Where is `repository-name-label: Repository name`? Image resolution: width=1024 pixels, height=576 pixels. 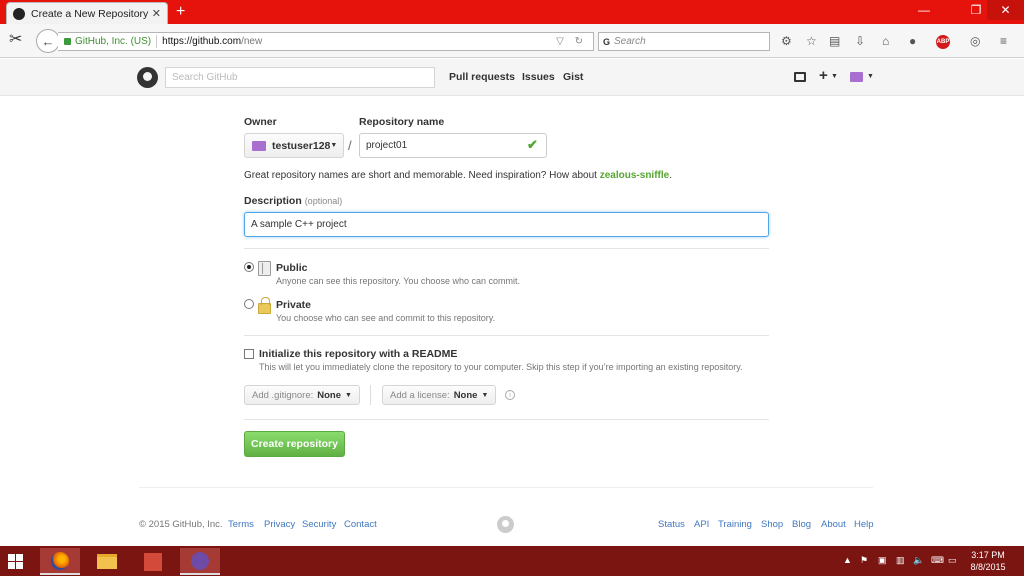 repository-name-label: Repository name is located at coordinates (402, 122).